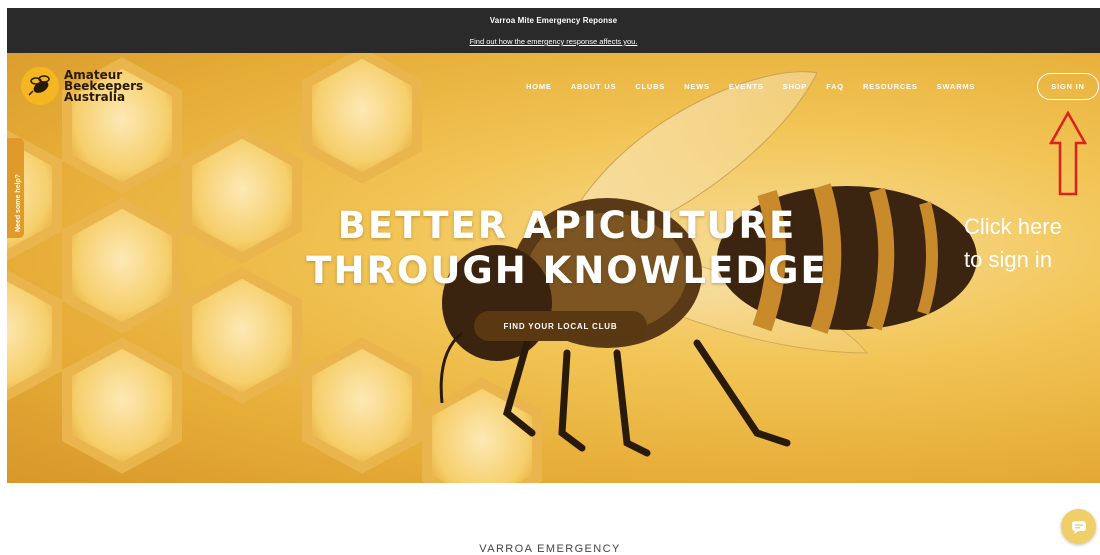  I want to click on annotation-line-1: Click here, so click(1013, 226).